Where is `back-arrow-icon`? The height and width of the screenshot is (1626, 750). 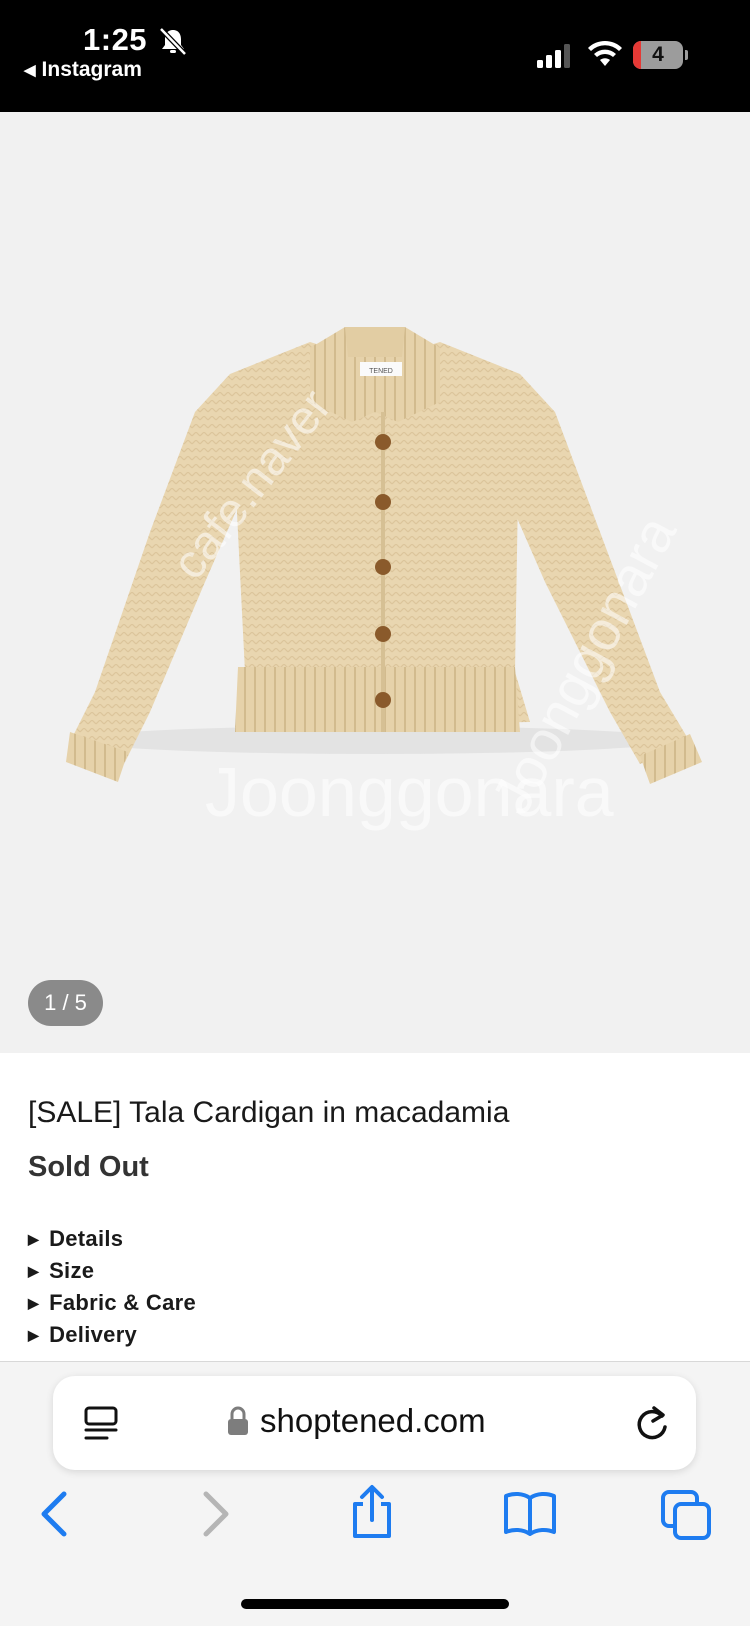 back-arrow-icon is located at coordinates (54, 1514).